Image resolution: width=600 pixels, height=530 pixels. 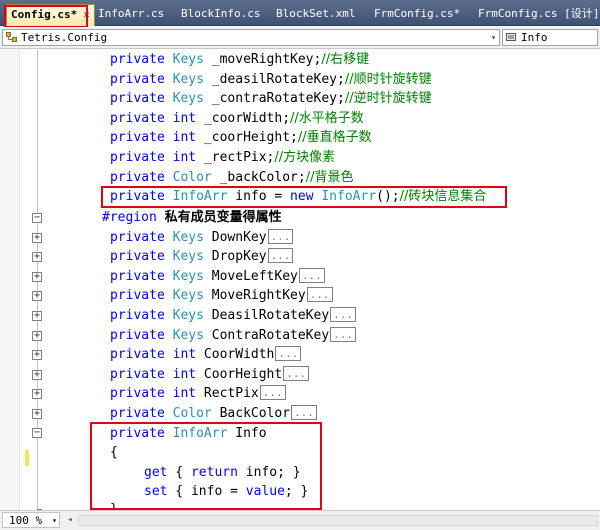 I want to click on tab-infoarr-cs: InfoArr.cs, so click(x=131, y=15).